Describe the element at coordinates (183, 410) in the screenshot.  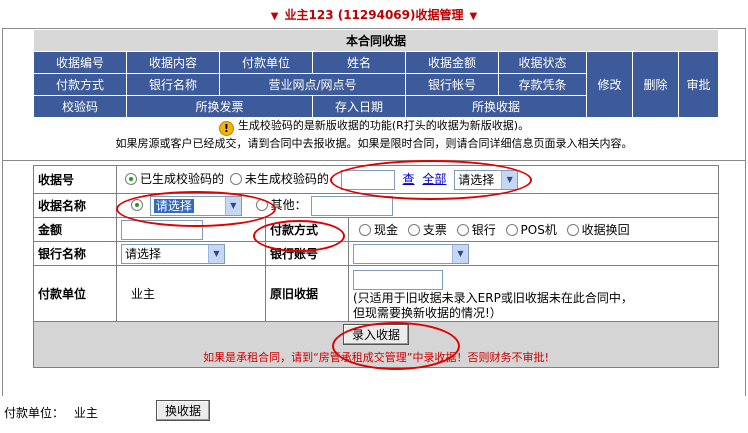
I see `exchange-receipt-button: 换收据` at that location.